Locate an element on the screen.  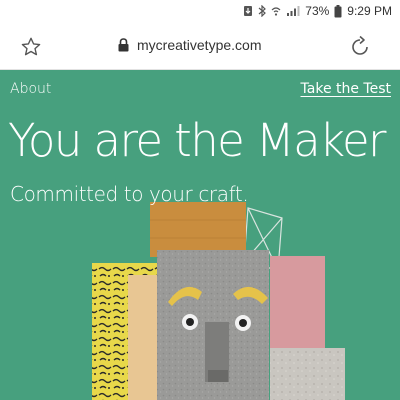
take-the-test-link: Take the Test is located at coordinates (346, 89).